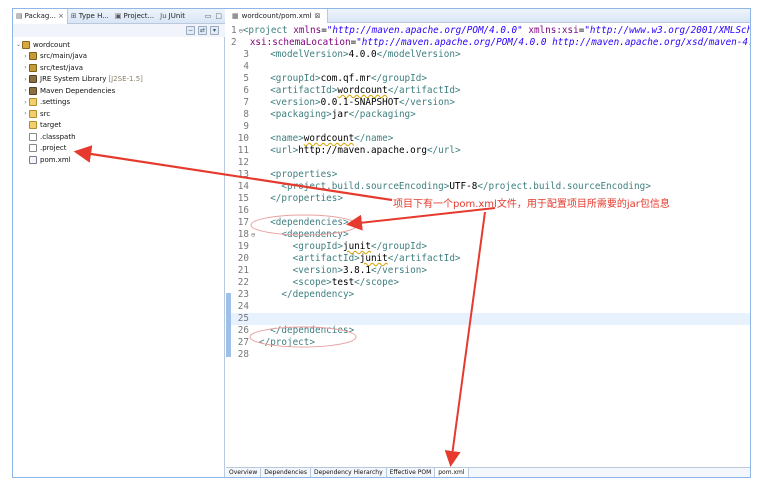 The width and height of the screenshot is (762, 487). Describe the element at coordinates (73, 16) in the screenshot. I see `type-hierarchy-icon: ⊞` at that location.